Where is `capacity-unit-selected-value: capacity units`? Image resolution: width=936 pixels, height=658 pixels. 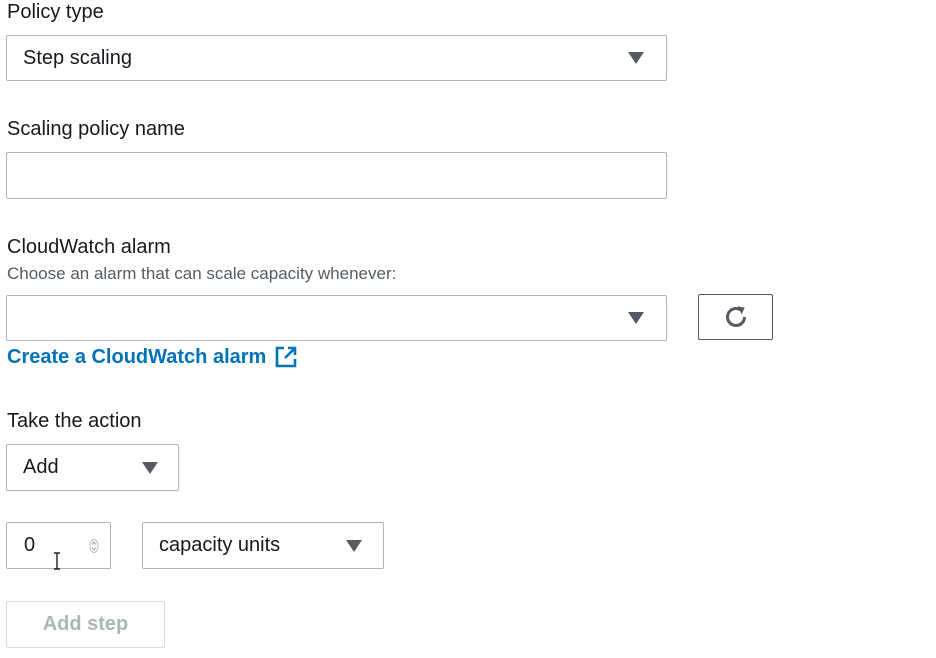 capacity-unit-selected-value: capacity units is located at coordinates (220, 545).